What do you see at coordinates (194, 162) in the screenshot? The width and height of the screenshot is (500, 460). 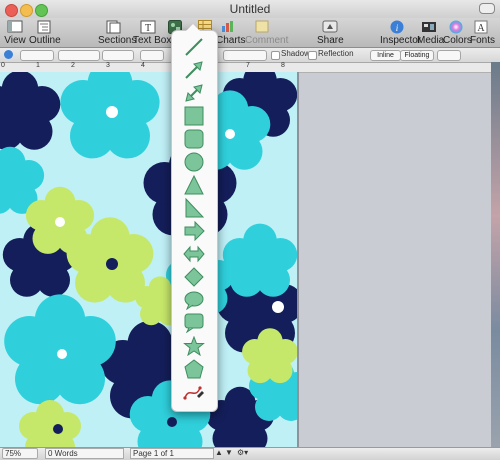 I see `circle-icon` at bounding box center [194, 162].